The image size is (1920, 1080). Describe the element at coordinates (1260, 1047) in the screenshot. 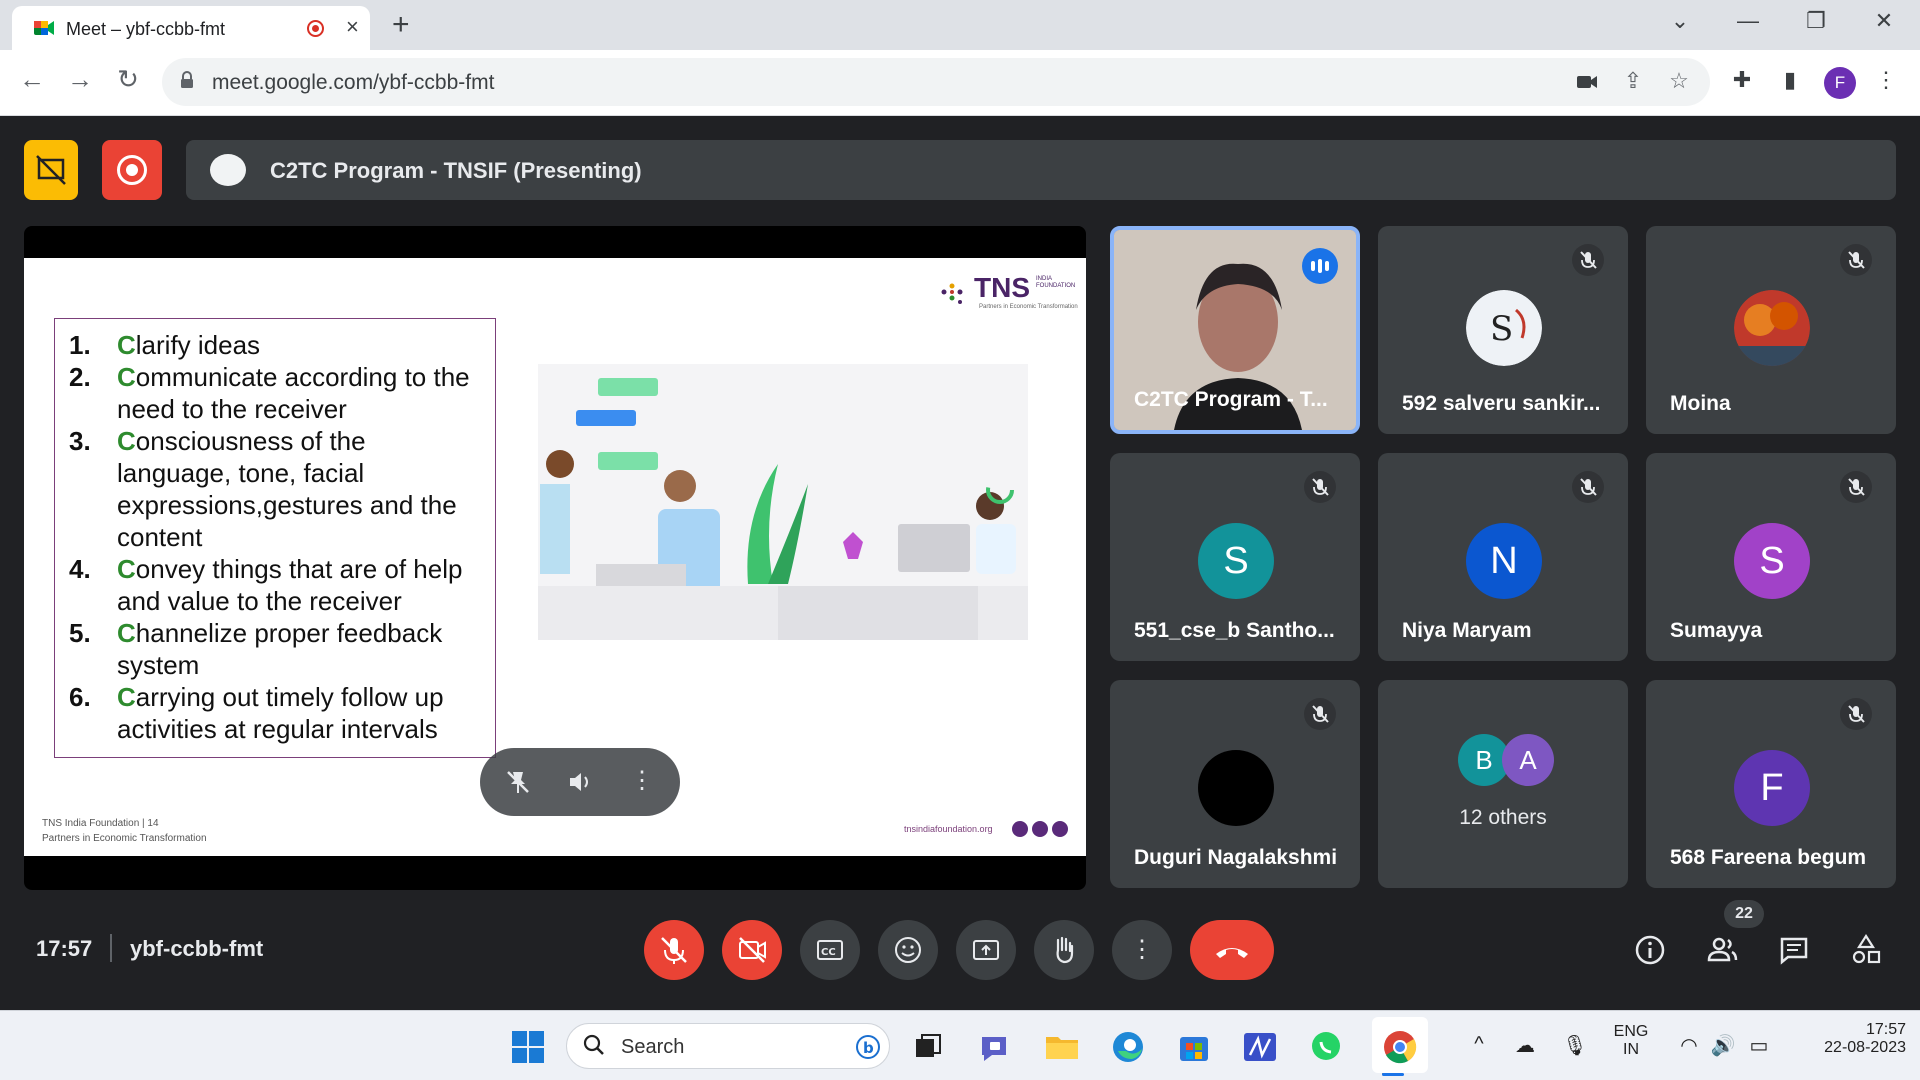

I see `whiteboard-app-icon` at that location.